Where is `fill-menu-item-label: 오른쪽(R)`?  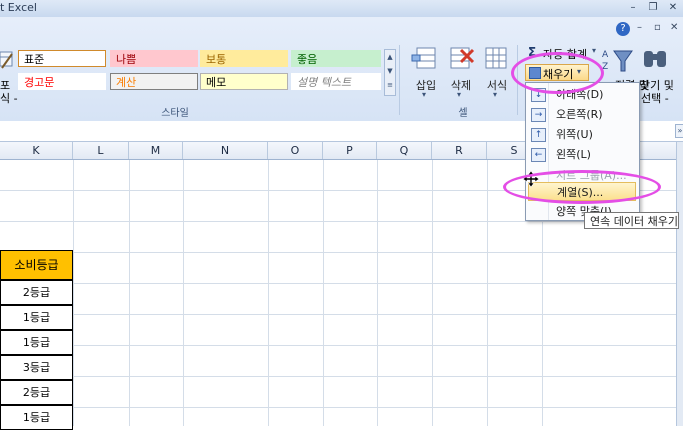 fill-menu-item-label: 오른쪽(R) is located at coordinates (579, 114).